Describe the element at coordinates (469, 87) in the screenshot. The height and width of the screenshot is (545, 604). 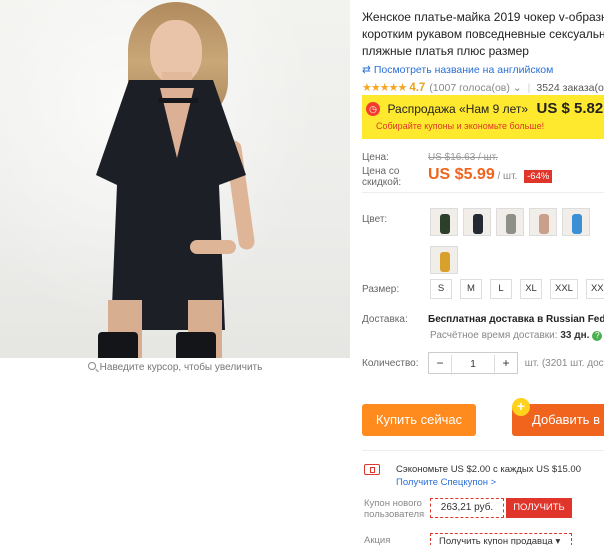
I see `reviews-count: (1007 голоса(ов)` at that location.